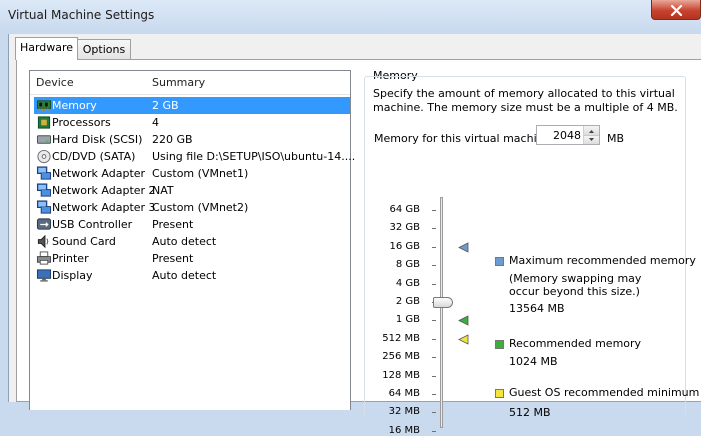  I want to click on device-row: Memory 2 GB, so click(192, 105).